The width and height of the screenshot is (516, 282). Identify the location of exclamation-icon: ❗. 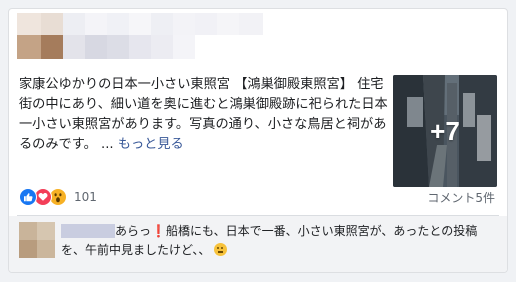
(158, 231).